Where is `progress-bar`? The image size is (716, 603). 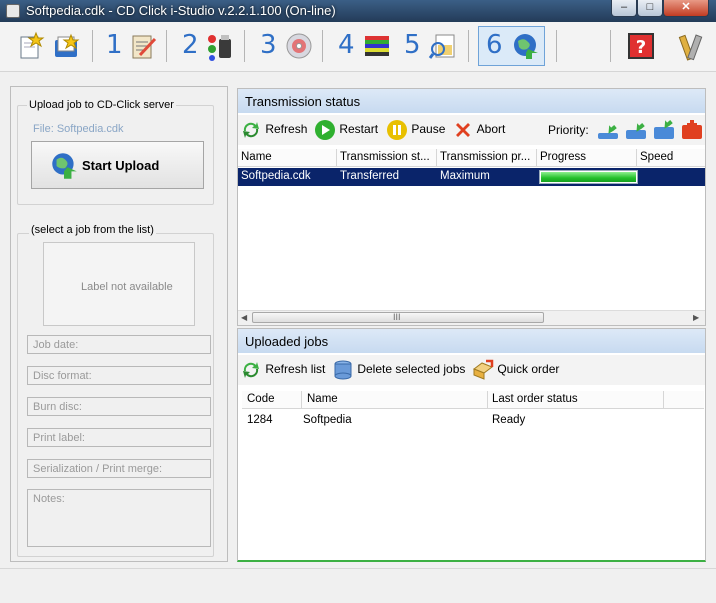
progress-bar is located at coordinates (588, 177).